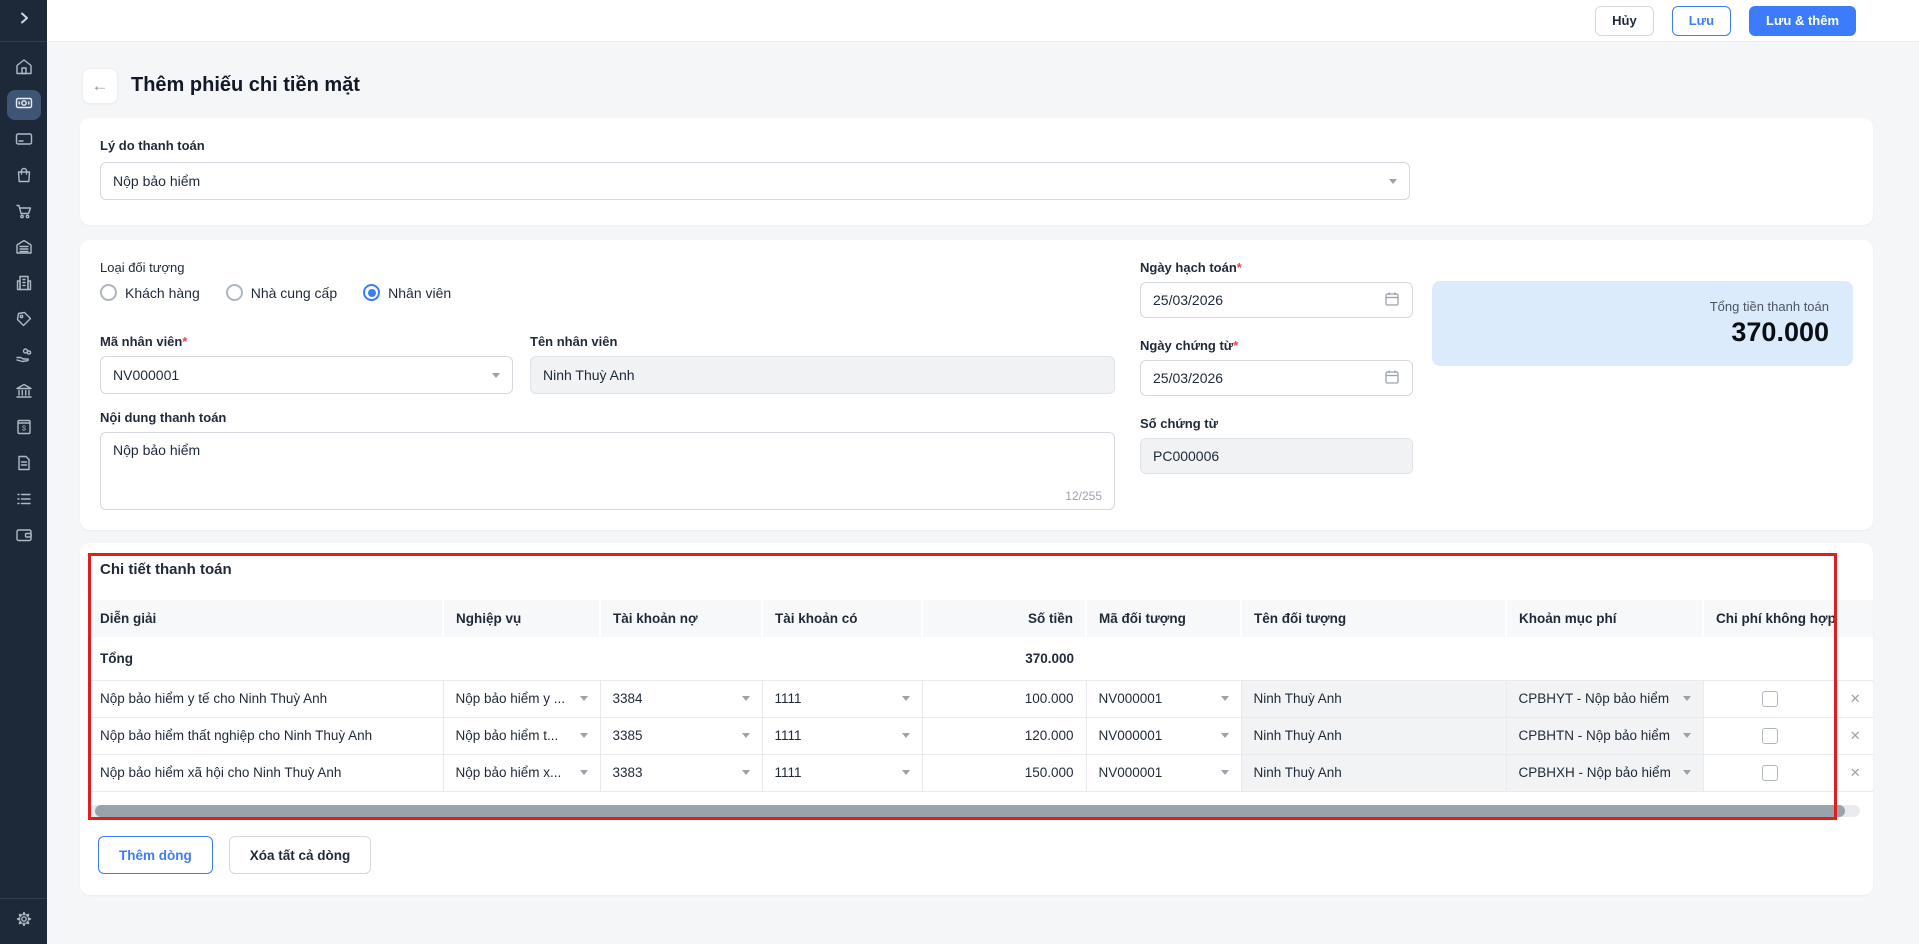 The height and width of the screenshot is (944, 1919). What do you see at coordinates (970, 811) in the screenshot?
I see `scrollbar-thumb` at bounding box center [970, 811].